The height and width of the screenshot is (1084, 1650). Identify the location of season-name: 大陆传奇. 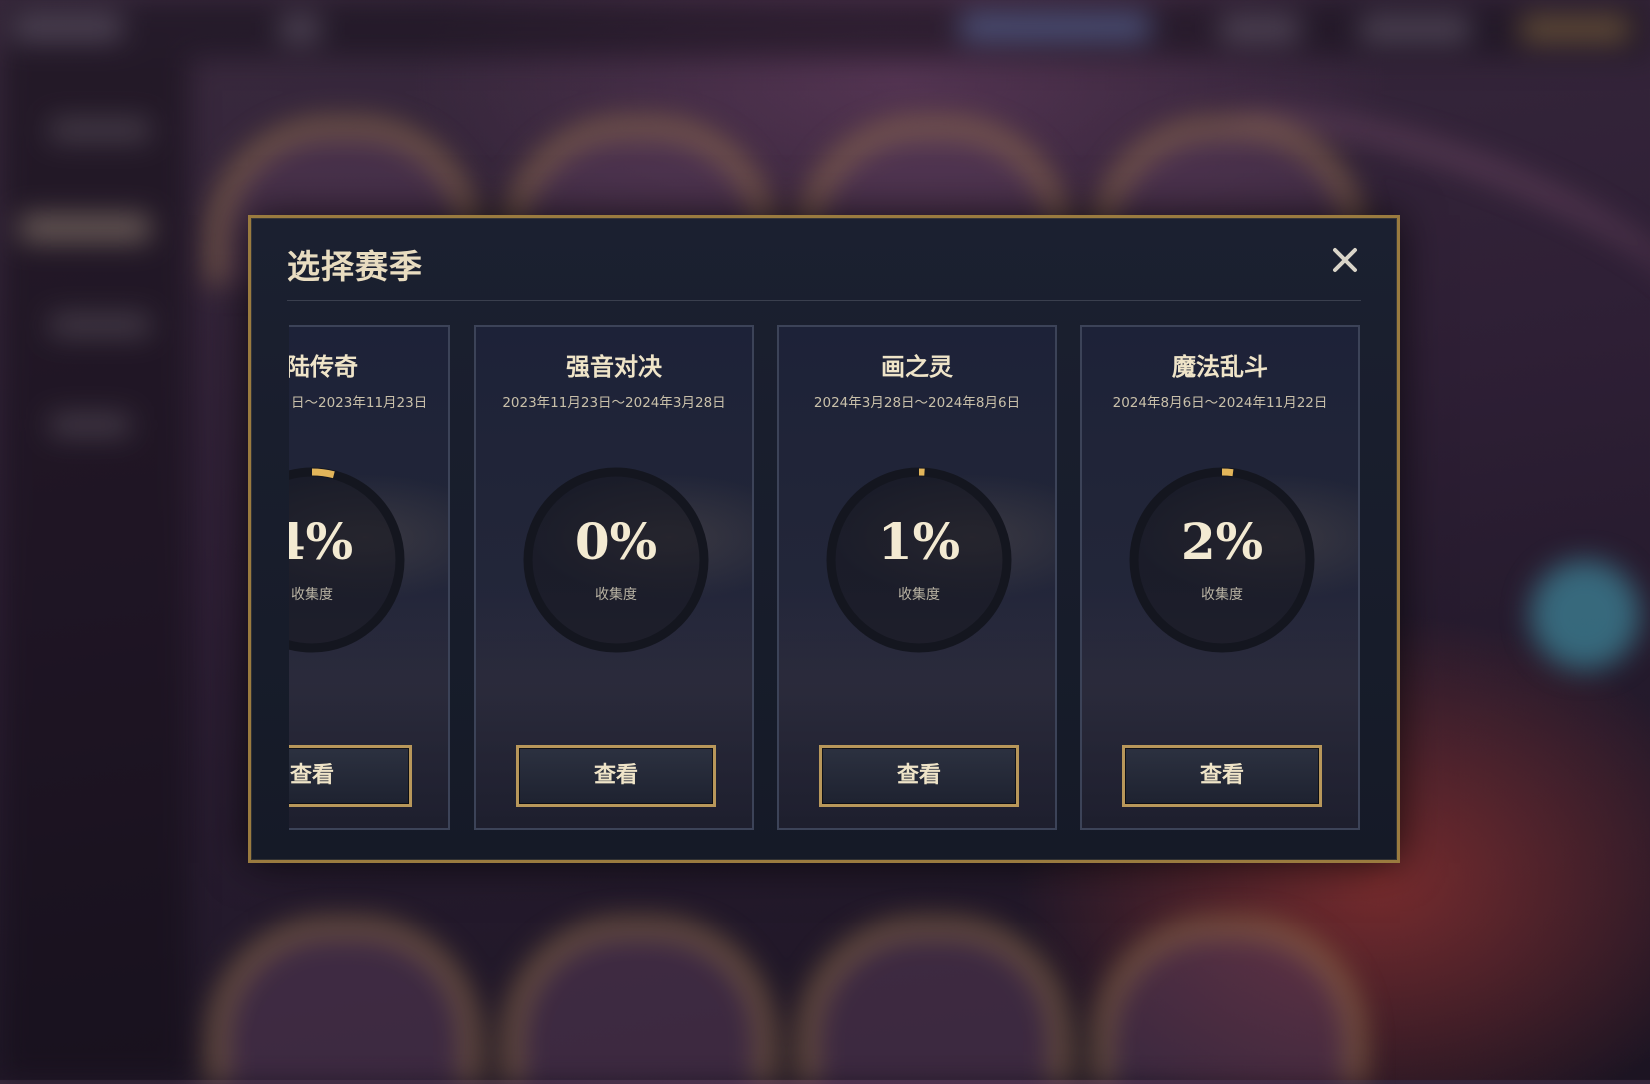
(323, 367).